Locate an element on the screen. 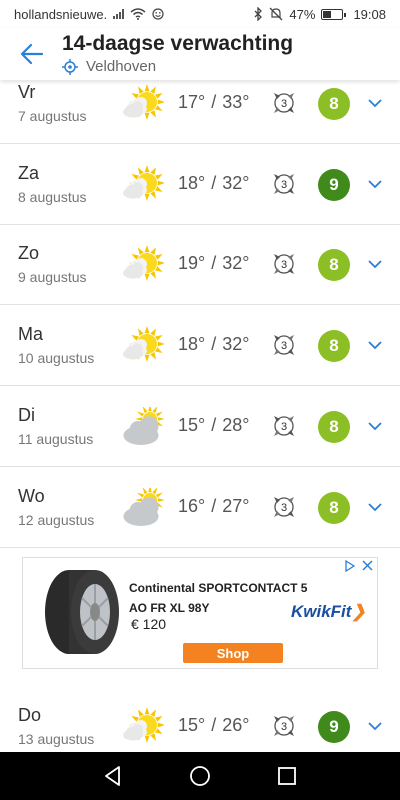 This screenshot has height=800, width=400. ad-close-icon is located at coordinates (367, 565).